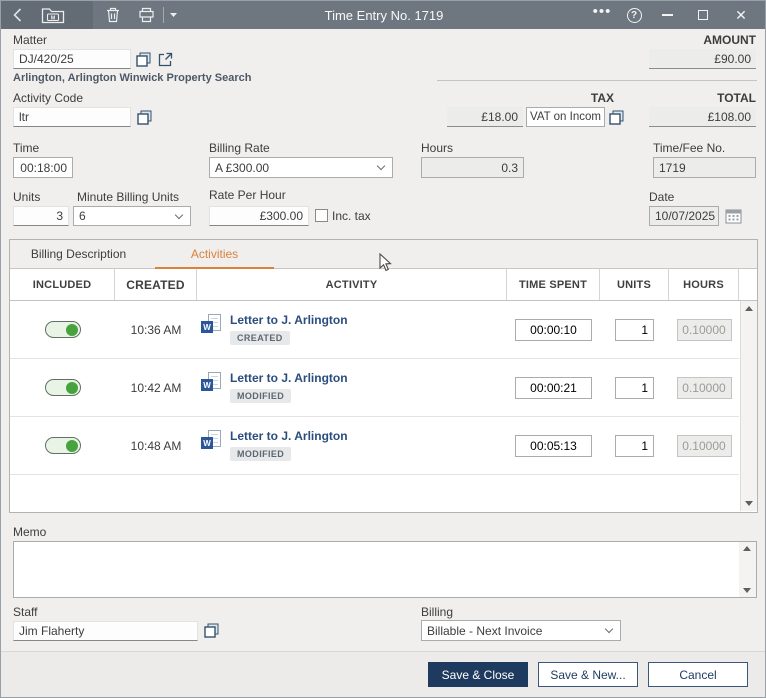 This screenshot has width=766, height=698. What do you see at coordinates (132, 216) in the screenshot?
I see `minute-billing-units-select: 6` at bounding box center [132, 216].